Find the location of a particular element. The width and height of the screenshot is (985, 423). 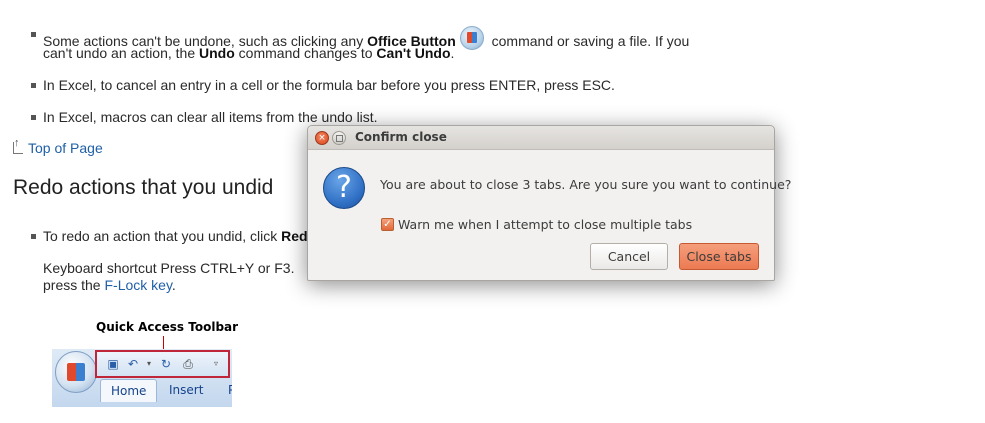

close-tabs-button: Close tabs is located at coordinates (719, 256).